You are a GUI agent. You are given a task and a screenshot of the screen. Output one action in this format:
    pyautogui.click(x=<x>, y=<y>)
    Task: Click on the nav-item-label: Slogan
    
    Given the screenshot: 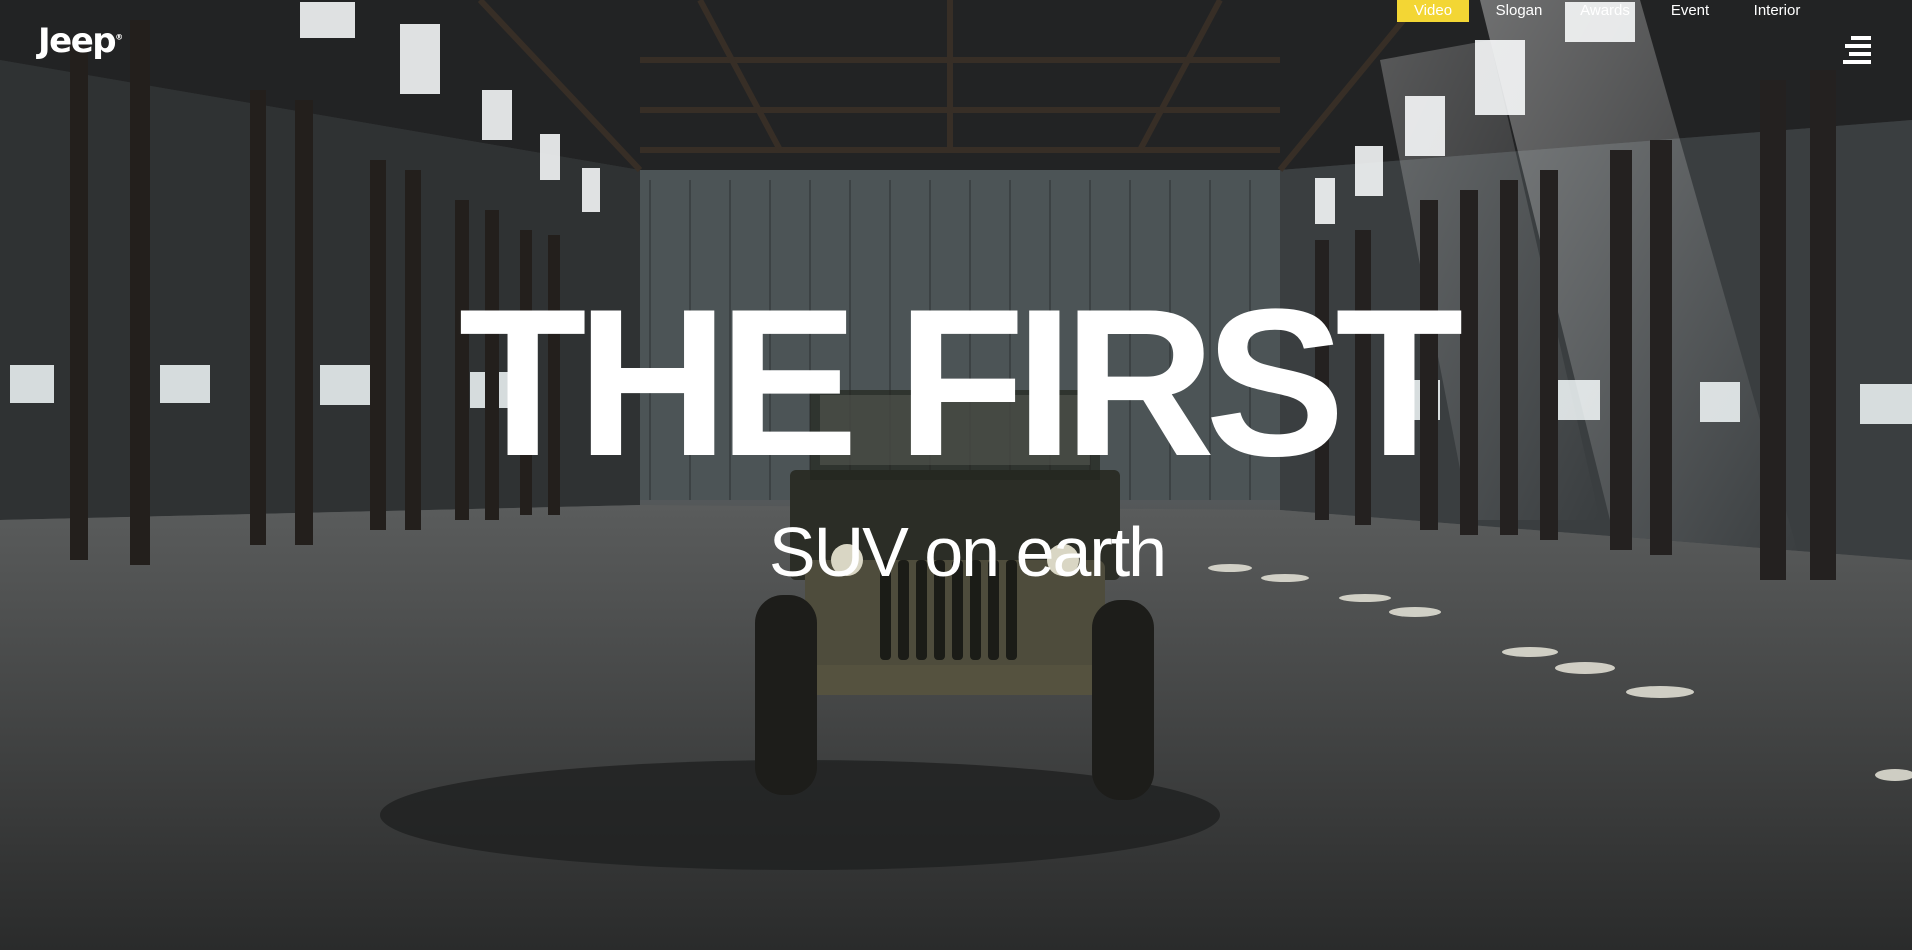 What is the action you would take?
    pyautogui.click(x=1519, y=10)
    